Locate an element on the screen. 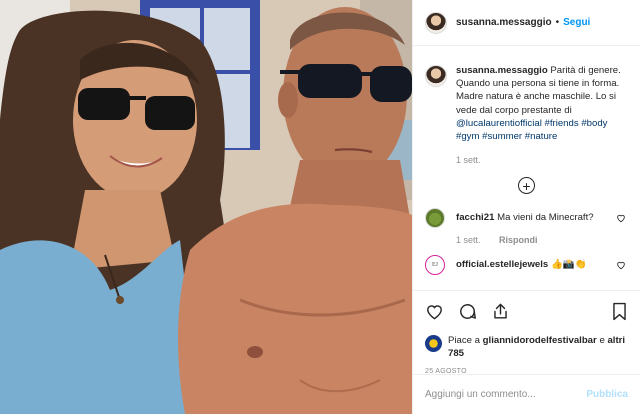  post-header: susanna.messaggio • Segui is located at coordinates (526, 23).